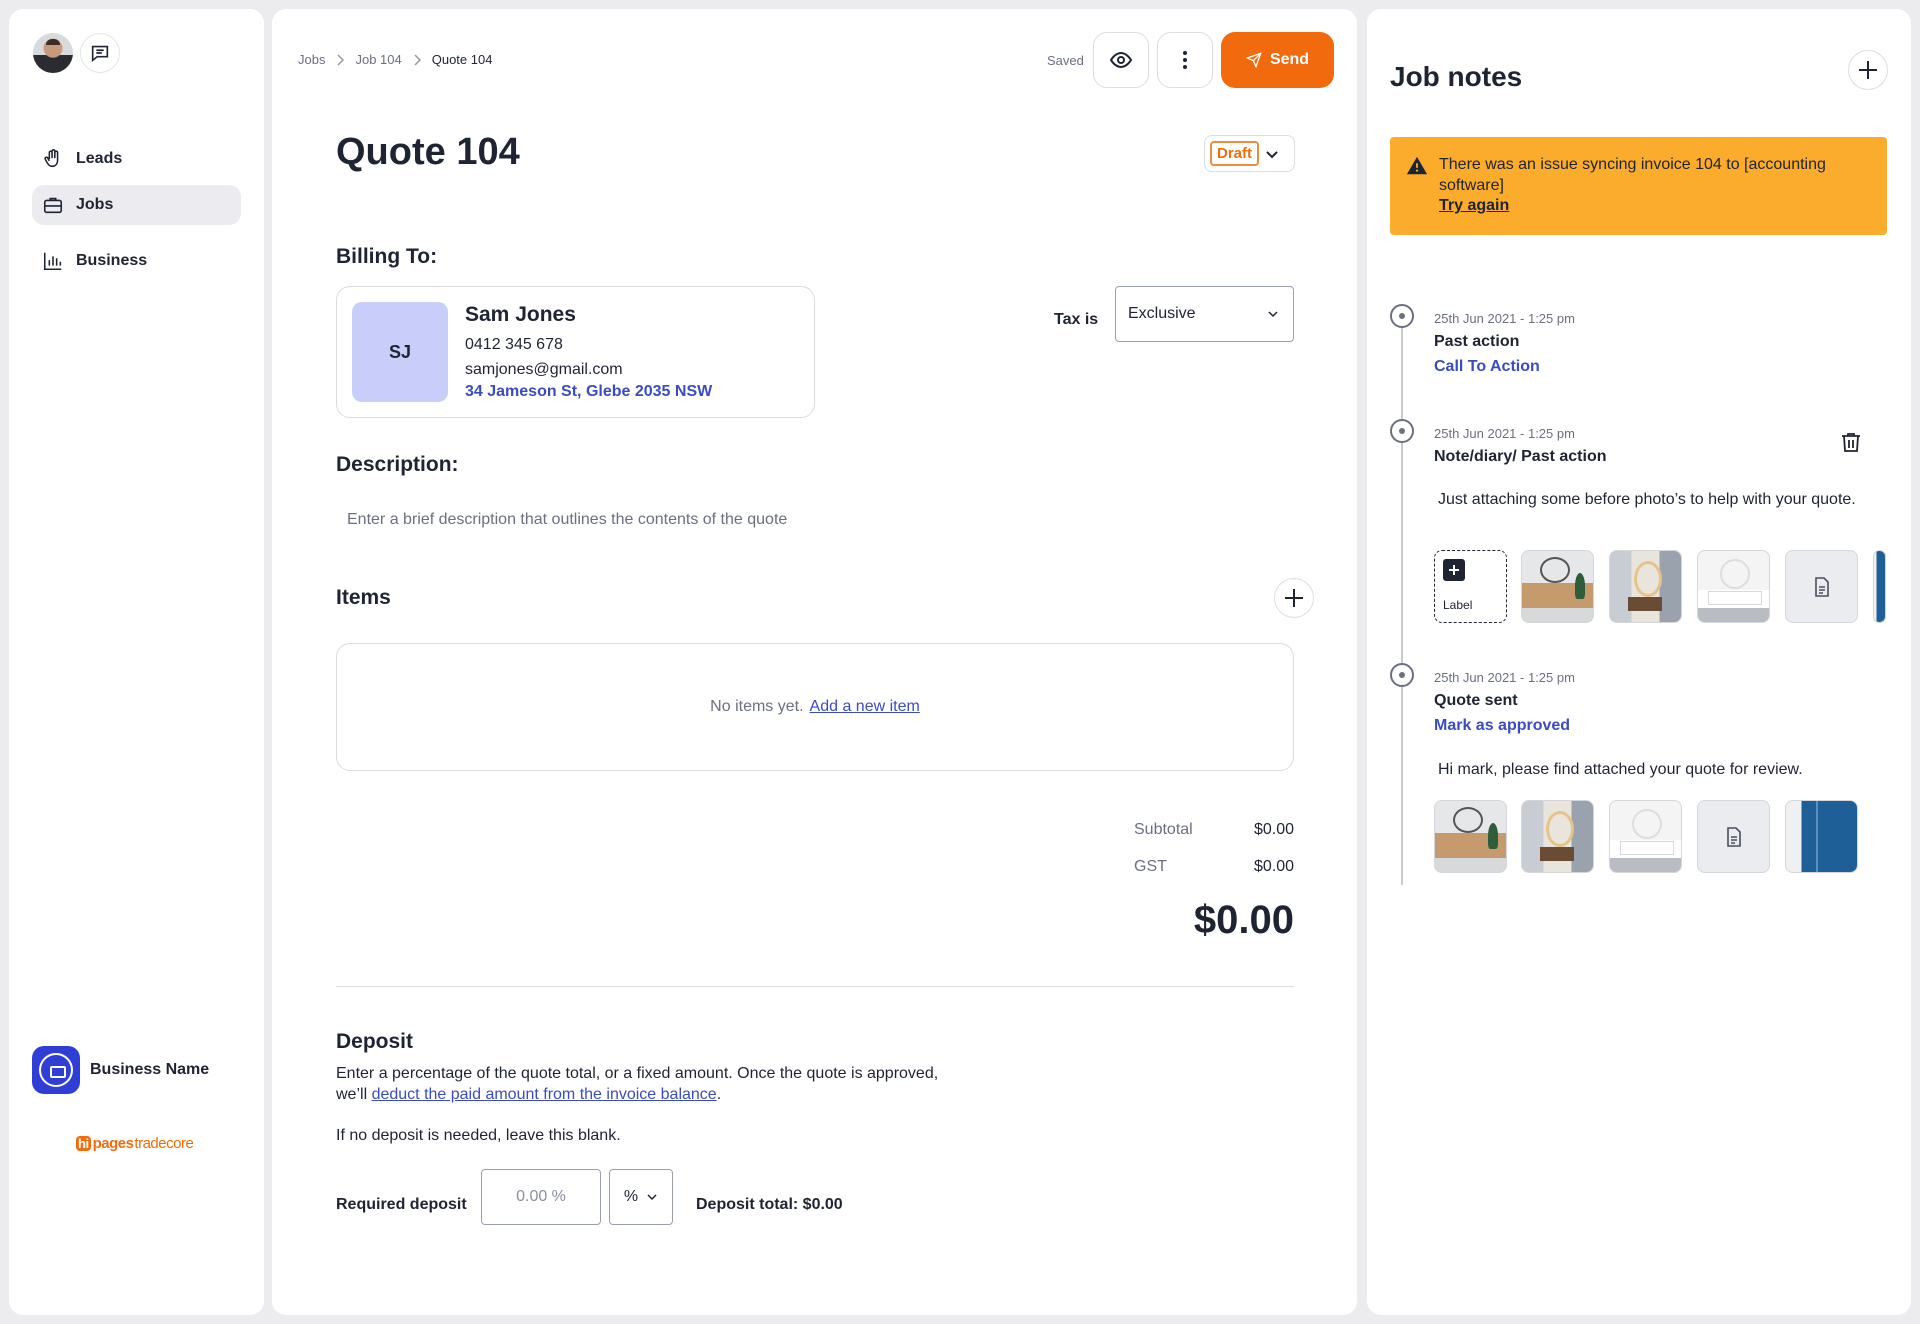  Describe the element at coordinates (150, 1069) in the screenshot. I see `business-name: Business Name` at that location.